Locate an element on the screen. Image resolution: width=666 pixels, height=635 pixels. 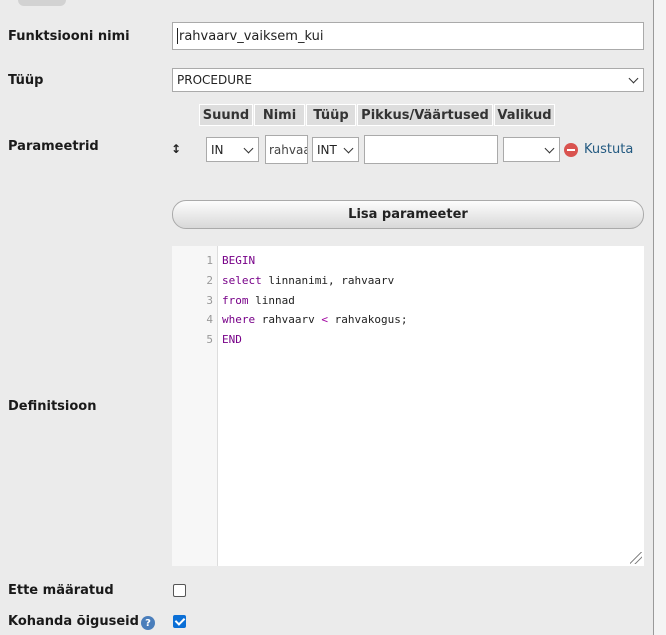
function-name-input: rahvaarv_vaiksem_kui is located at coordinates (408, 36).